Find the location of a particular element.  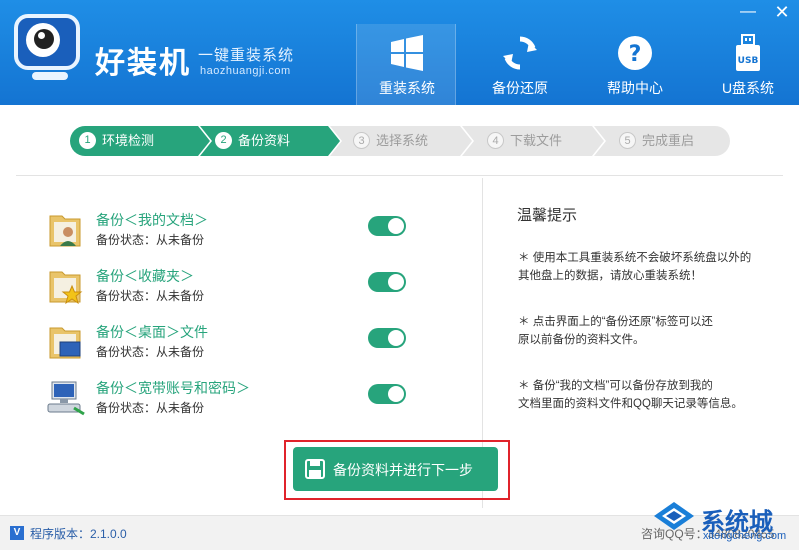

tab-usb-system: USB U盘系统 is located at coordinates (748, 64).